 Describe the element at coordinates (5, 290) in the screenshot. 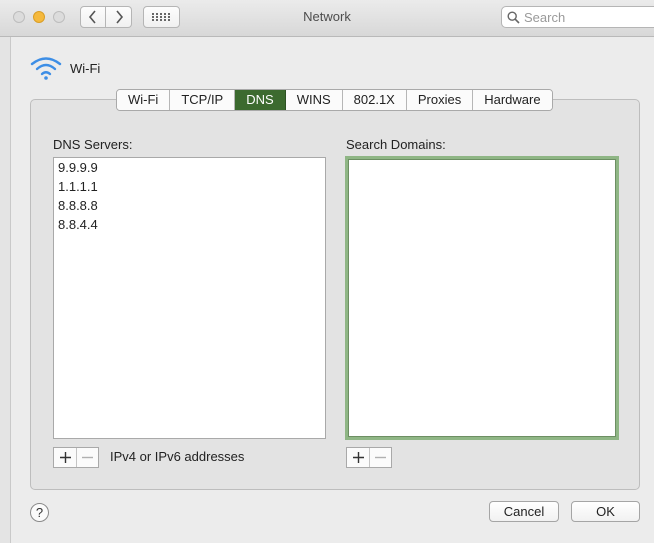

I see `window-edge` at that location.